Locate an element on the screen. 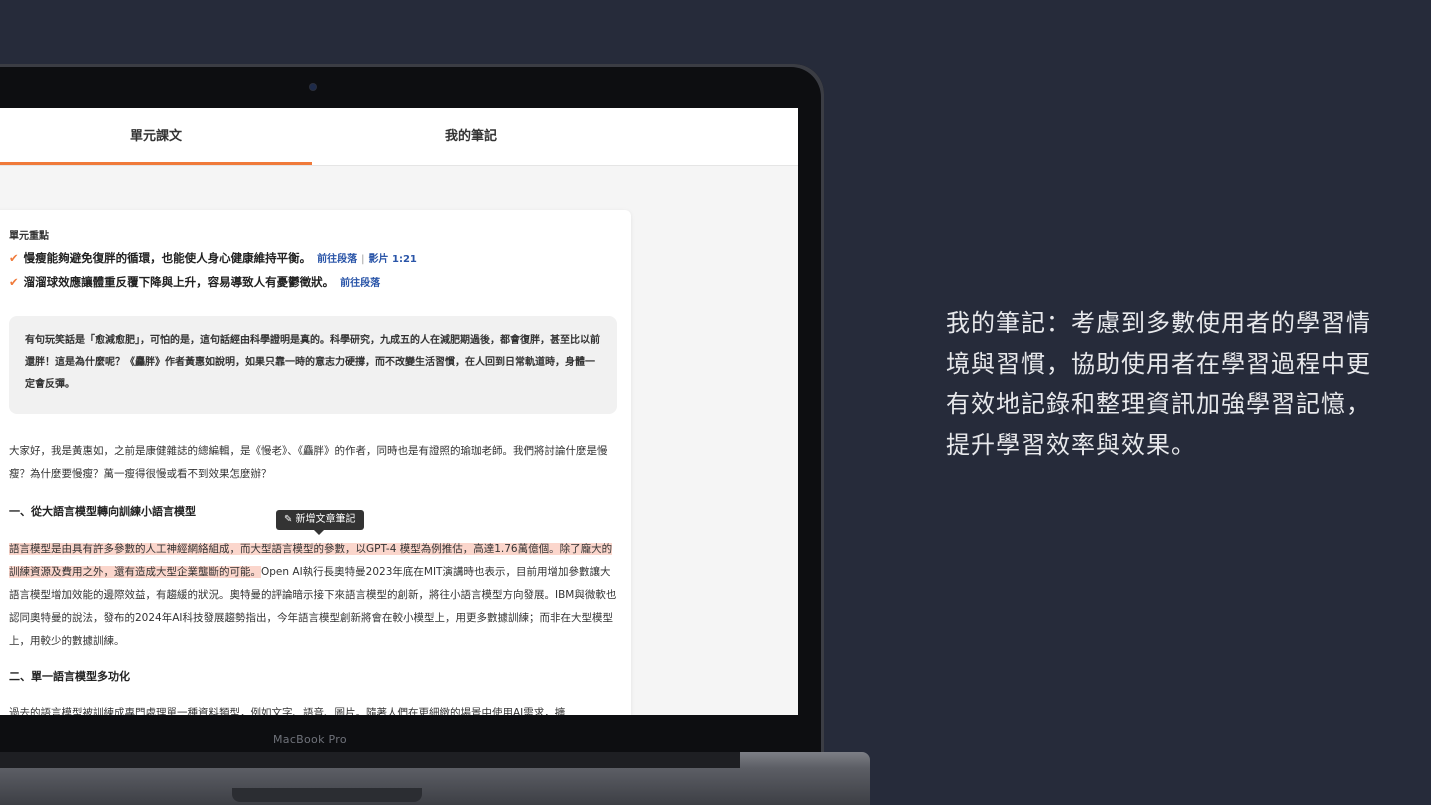  laptop-notch is located at coordinates (327, 795).